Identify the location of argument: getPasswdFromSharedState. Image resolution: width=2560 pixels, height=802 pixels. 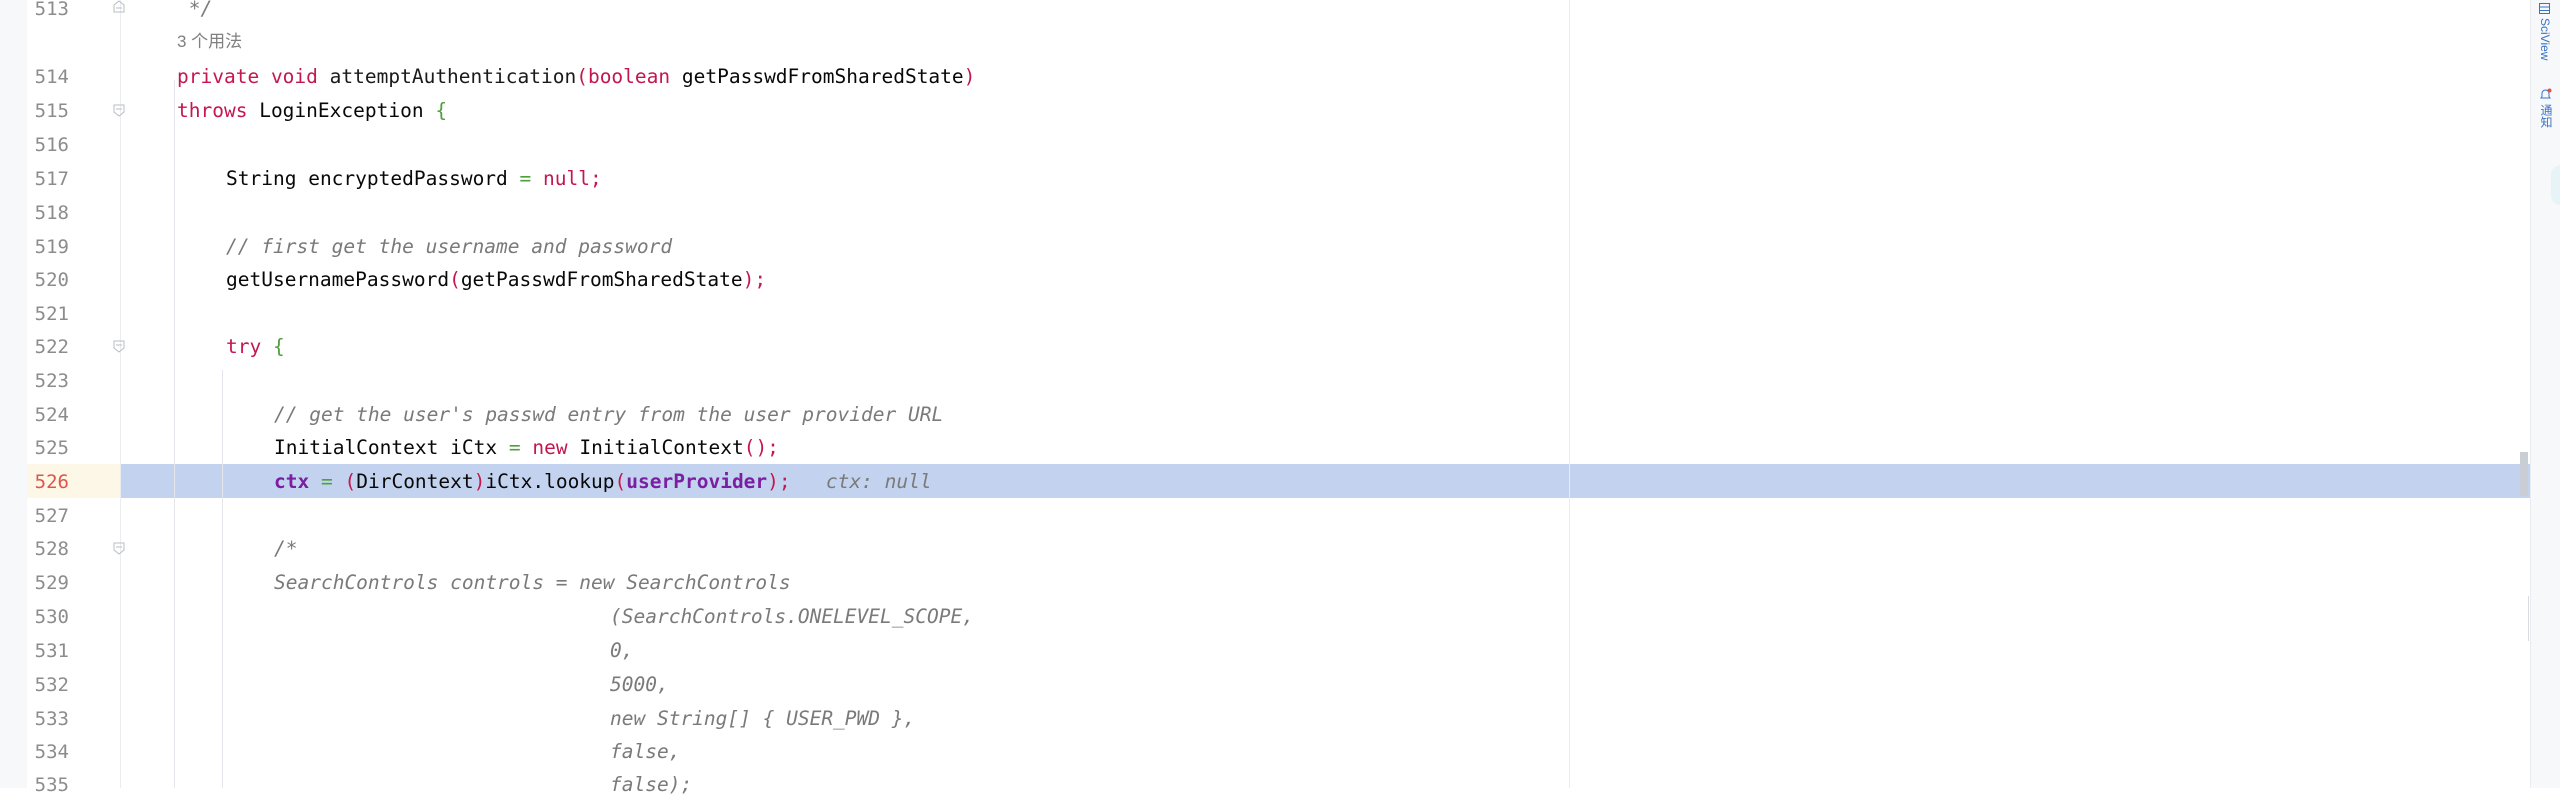
(601, 279).